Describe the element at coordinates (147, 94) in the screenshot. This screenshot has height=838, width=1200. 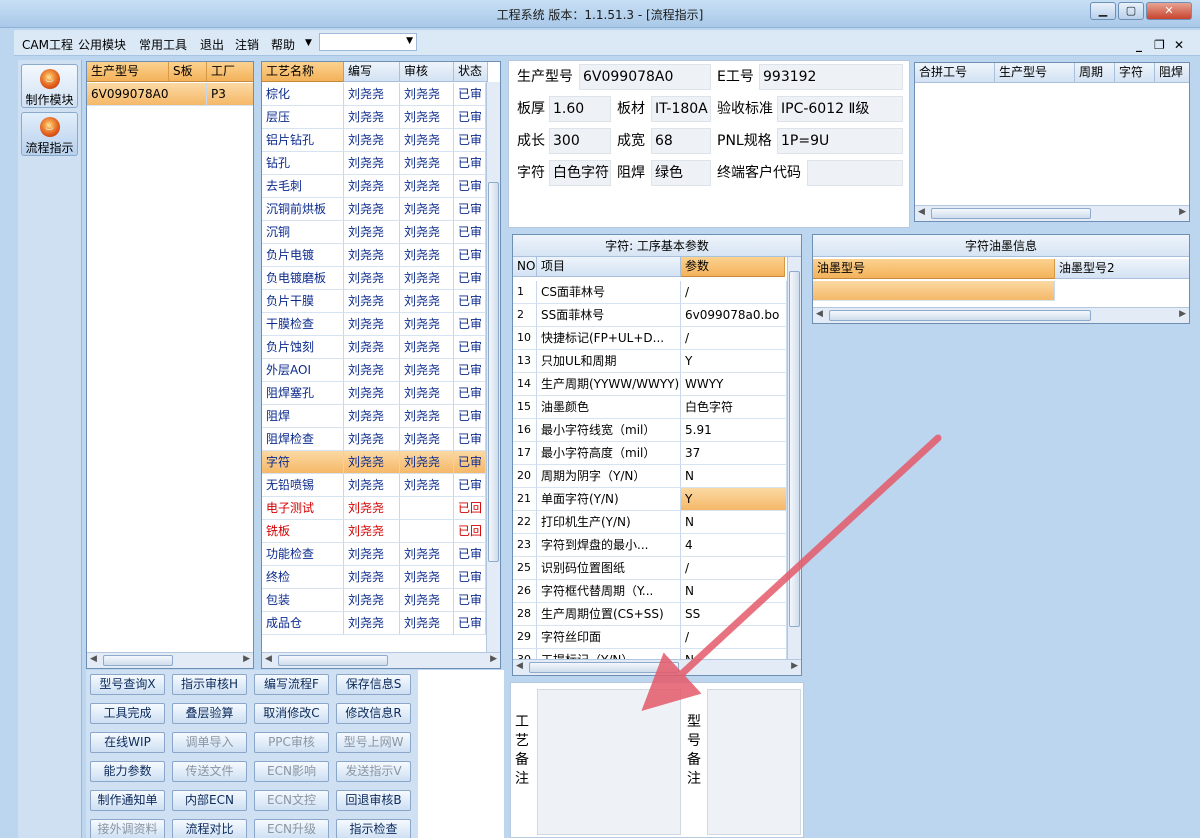
I see `model-cell: 6V099078A0` at that location.